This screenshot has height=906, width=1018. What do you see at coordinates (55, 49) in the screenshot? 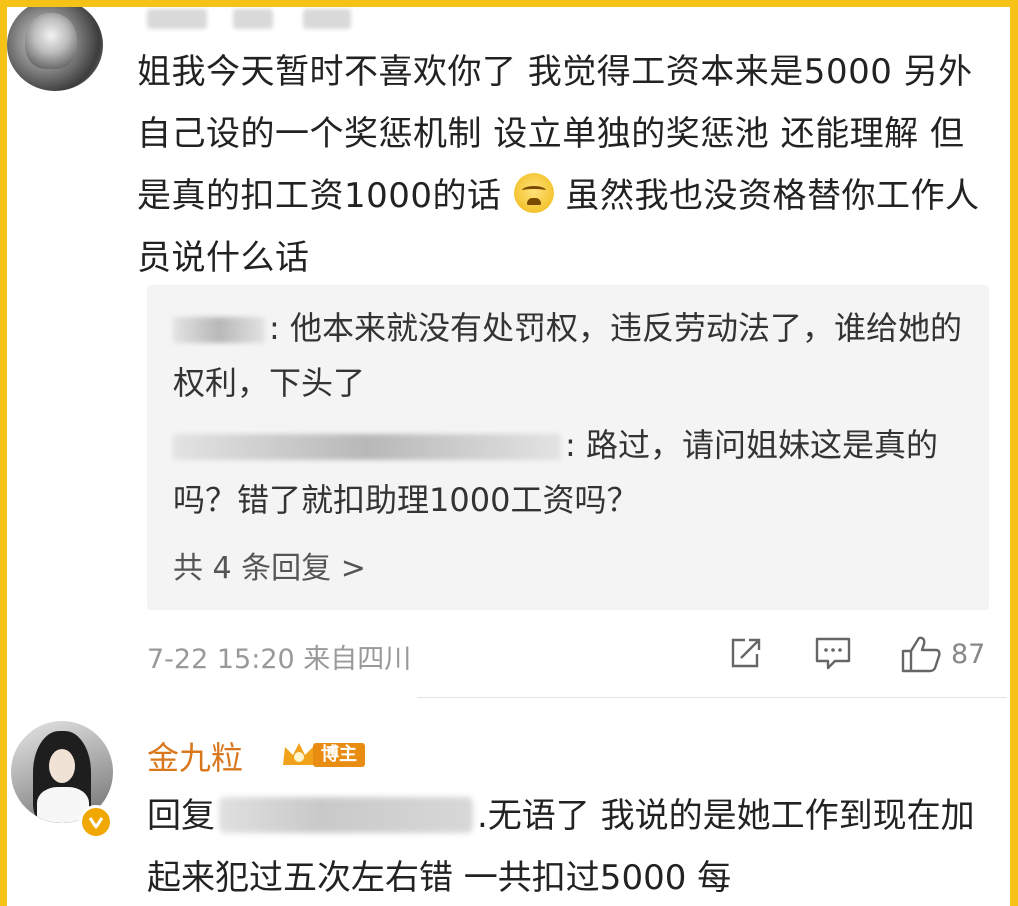
I see `commenter-avatar` at bounding box center [55, 49].